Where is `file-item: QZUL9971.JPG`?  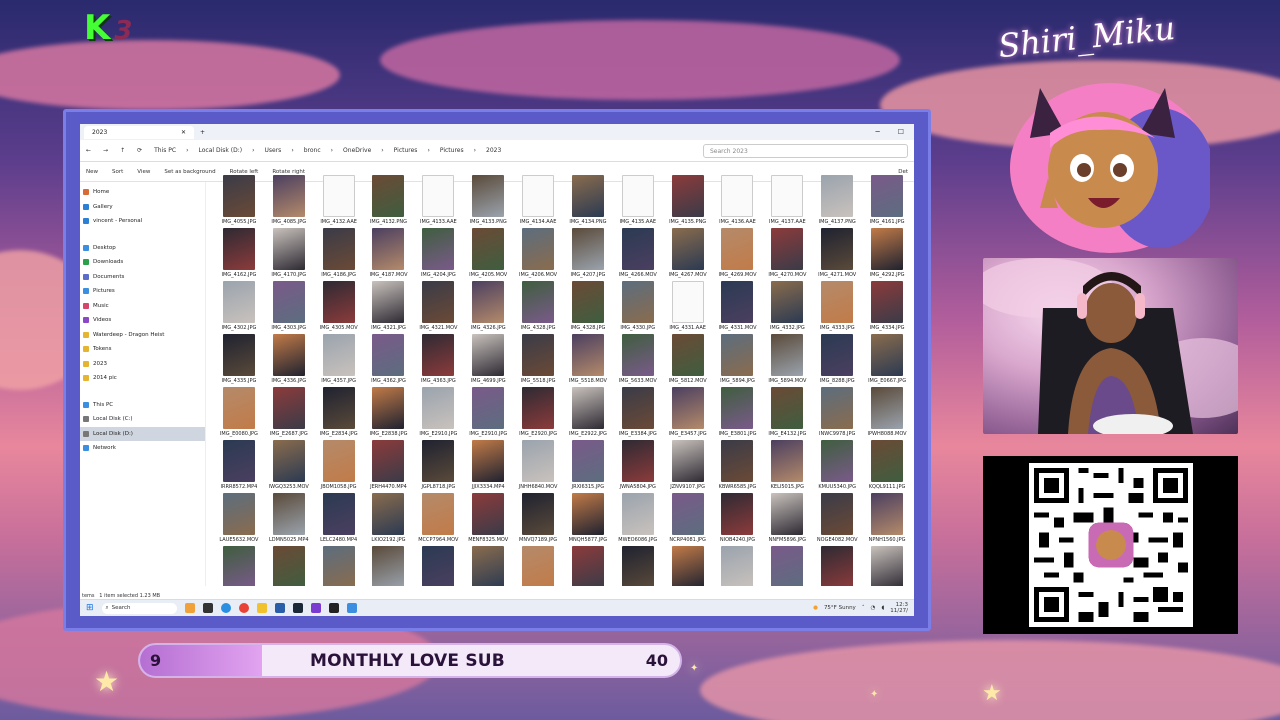
file-item: QZUL9971.JPG is located at coordinates (837, 564).